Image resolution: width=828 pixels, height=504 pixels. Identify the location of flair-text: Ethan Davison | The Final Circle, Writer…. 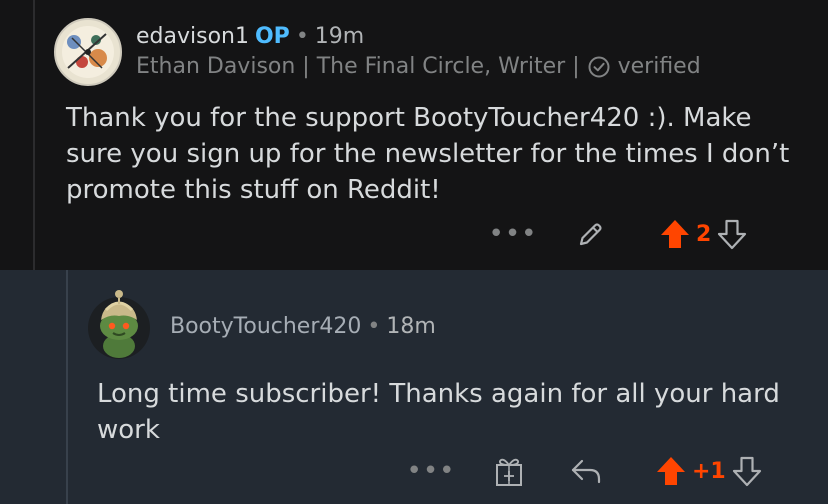
(358, 66).